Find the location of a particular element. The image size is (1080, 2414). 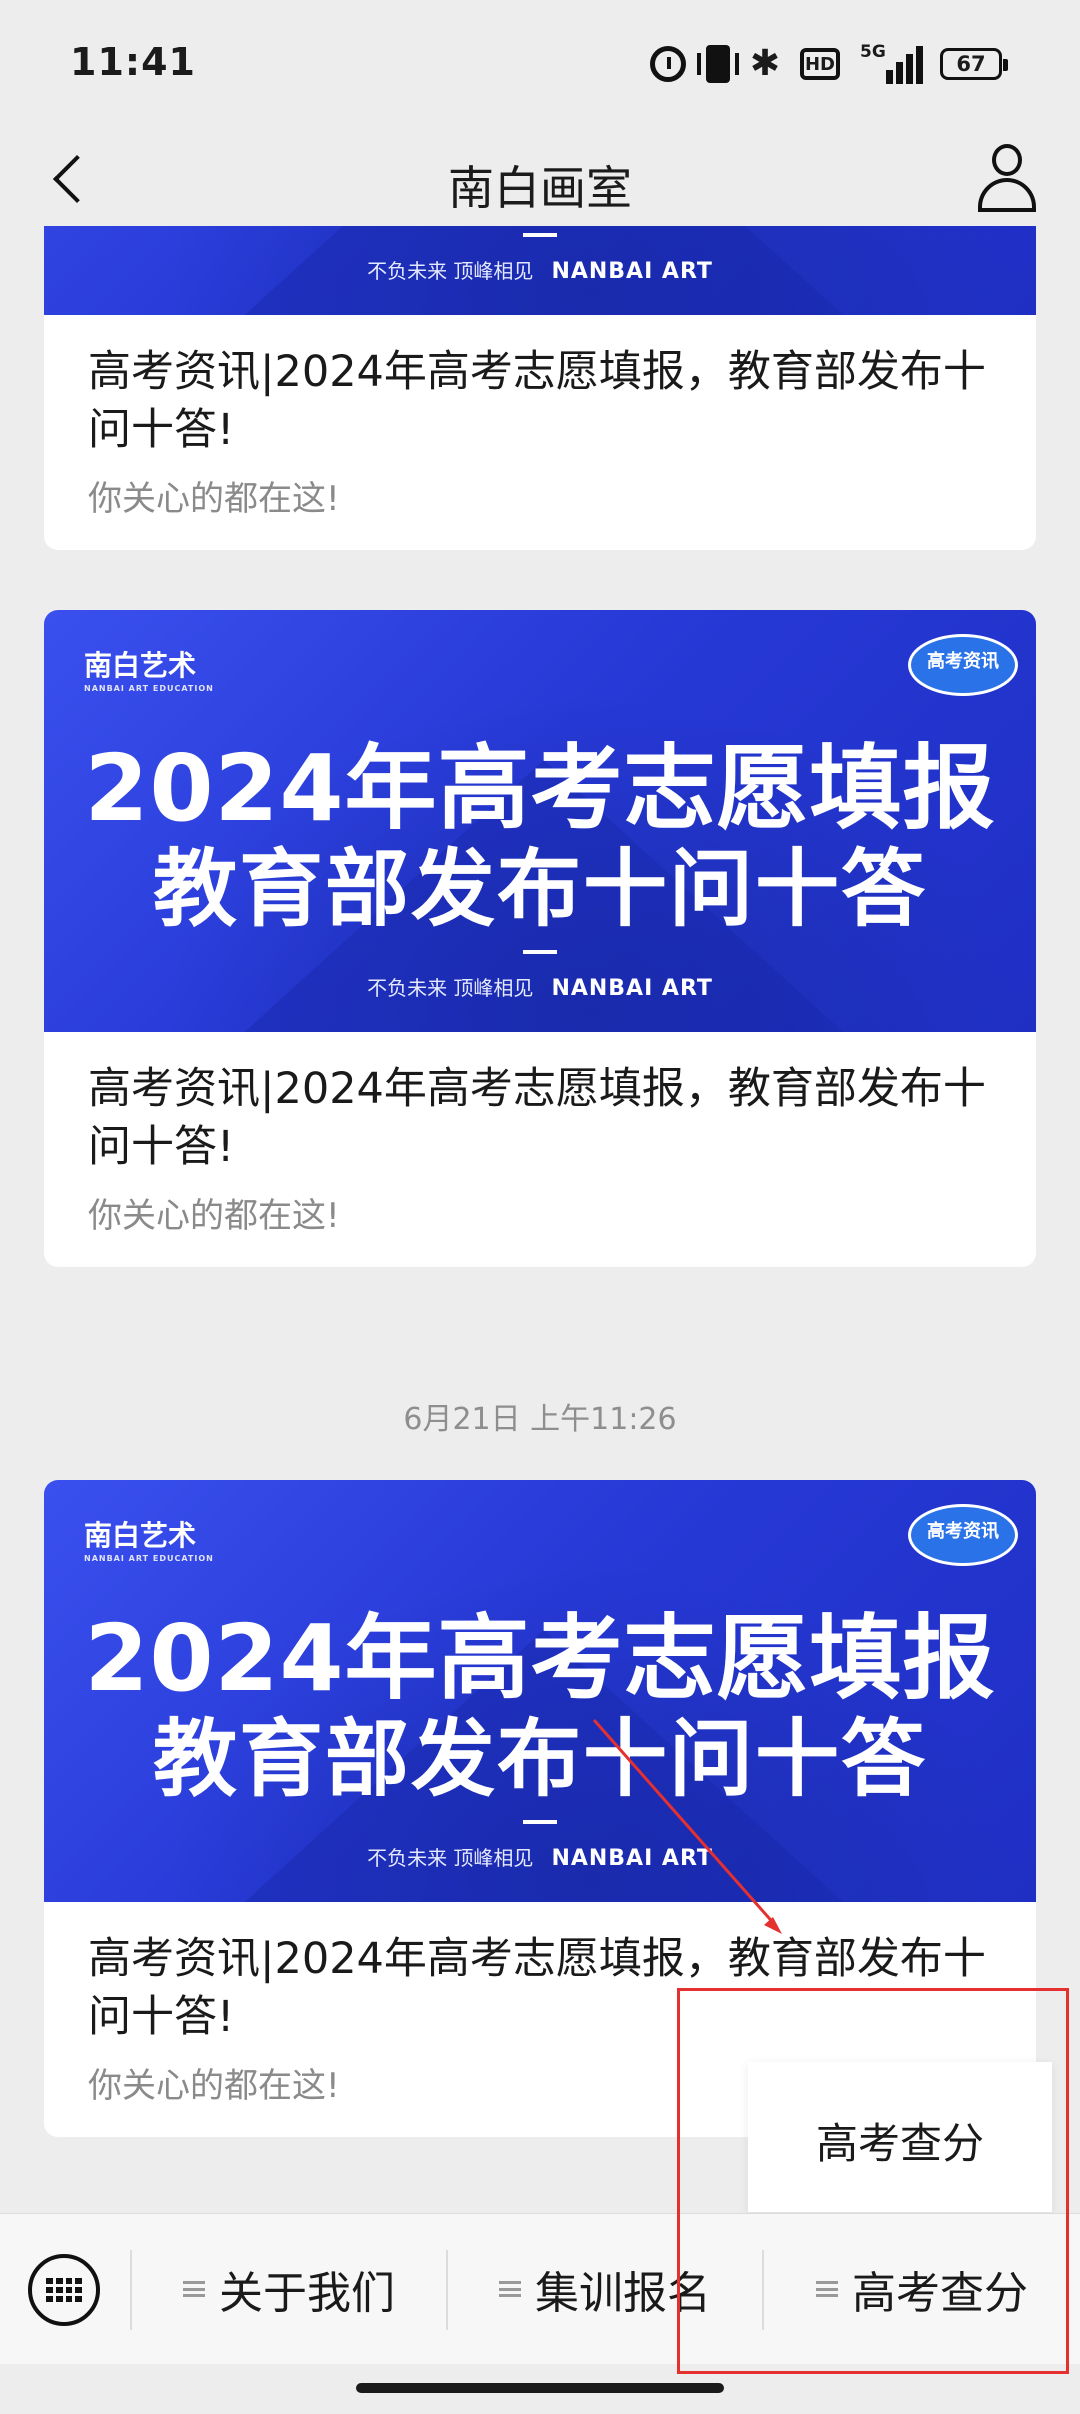

menu-gaokao-score: 高考查分 is located at coordinates (922, 2289).